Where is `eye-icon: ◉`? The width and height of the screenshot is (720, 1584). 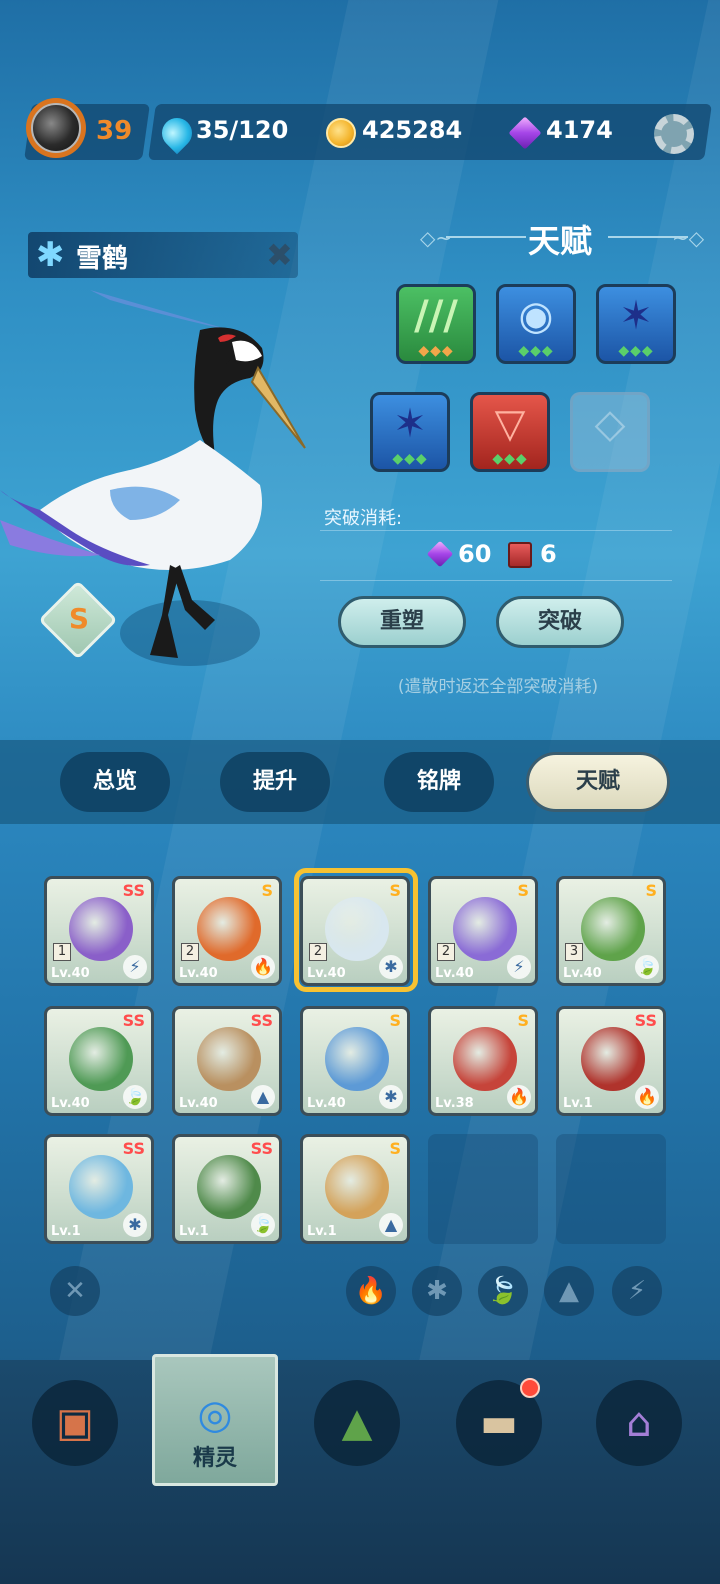
eye-icon: ◉ is located at coordinates (536, 316).